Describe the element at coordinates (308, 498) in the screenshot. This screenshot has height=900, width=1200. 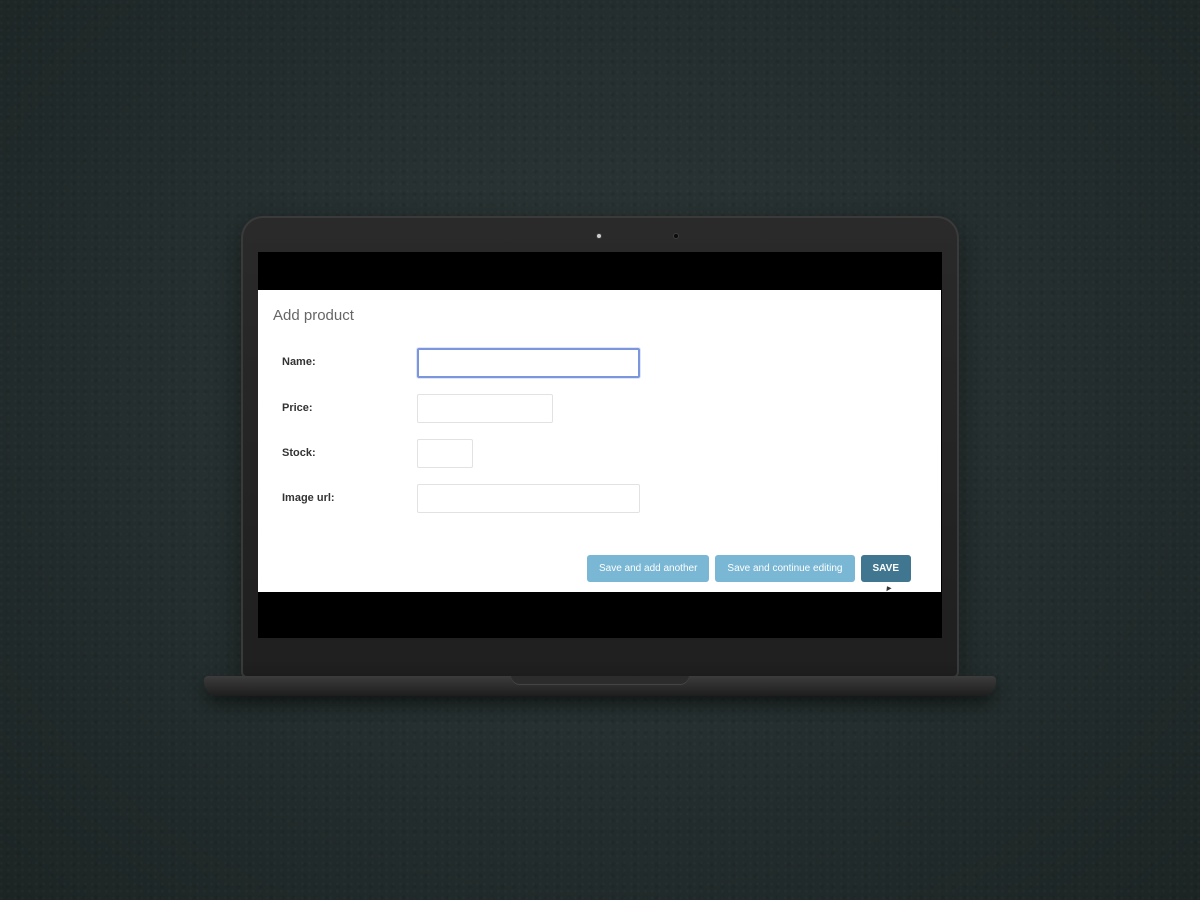
I see `image-url-label: Image url:` at that location.